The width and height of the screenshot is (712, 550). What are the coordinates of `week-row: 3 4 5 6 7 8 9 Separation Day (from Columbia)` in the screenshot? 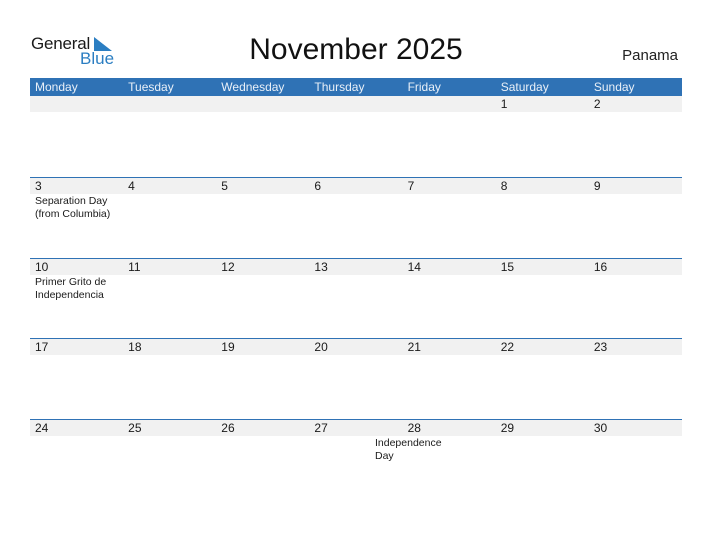 It's located at (356, 217).